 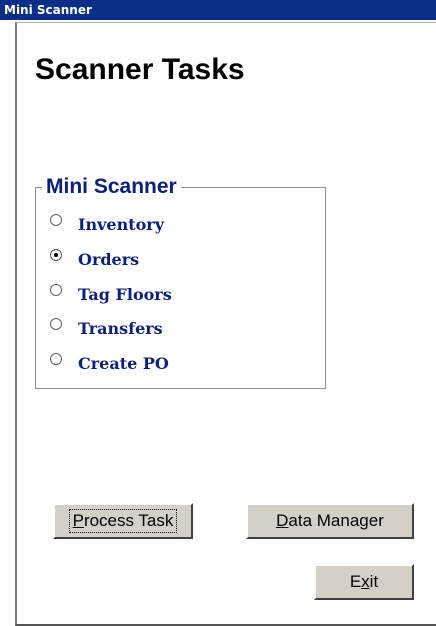 What do you see at coordinates (121, 224) in the screenshot?
I see `radio-label-inventory: Inventory` at bounding box center [121, 224].